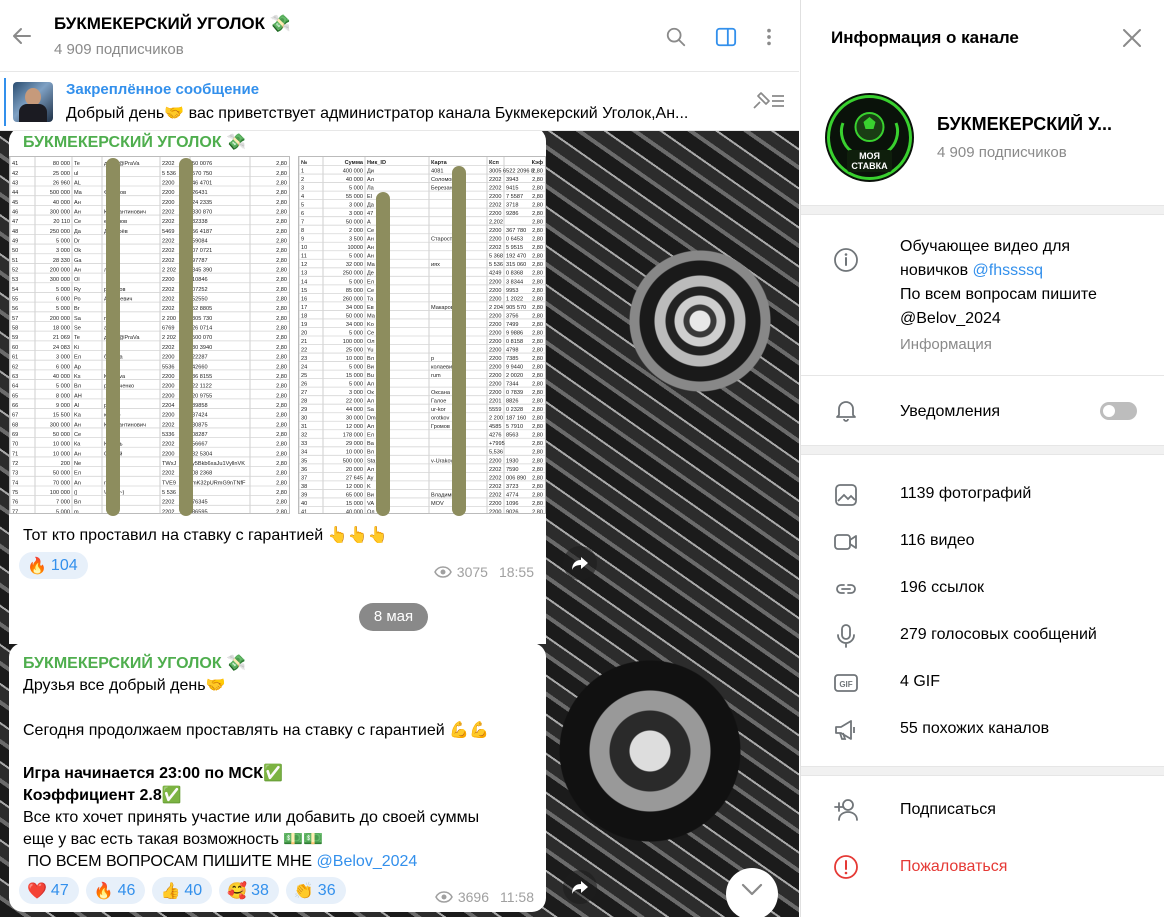  What do you see at coordinates (173, 839) in the screenshot?
I see `message-text-line: еще у вас есть такая возможность 💵💵` at bounding box center [173, 839].